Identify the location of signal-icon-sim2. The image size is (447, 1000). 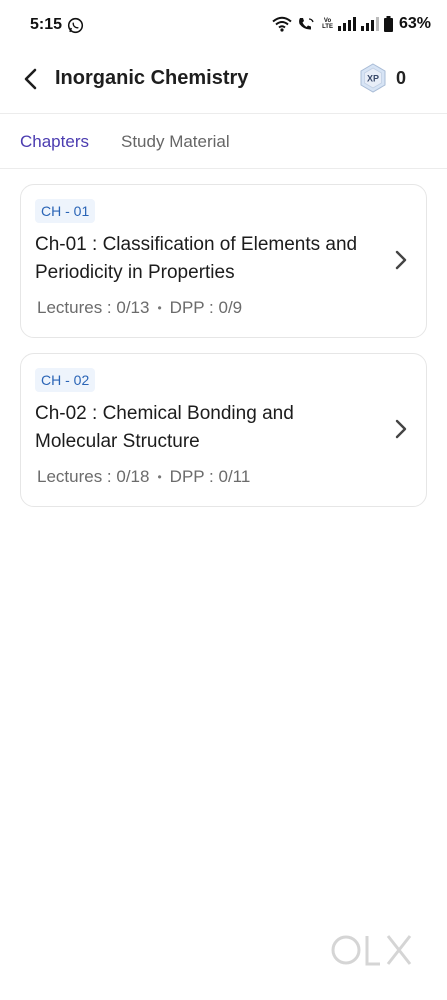
(369, 24).